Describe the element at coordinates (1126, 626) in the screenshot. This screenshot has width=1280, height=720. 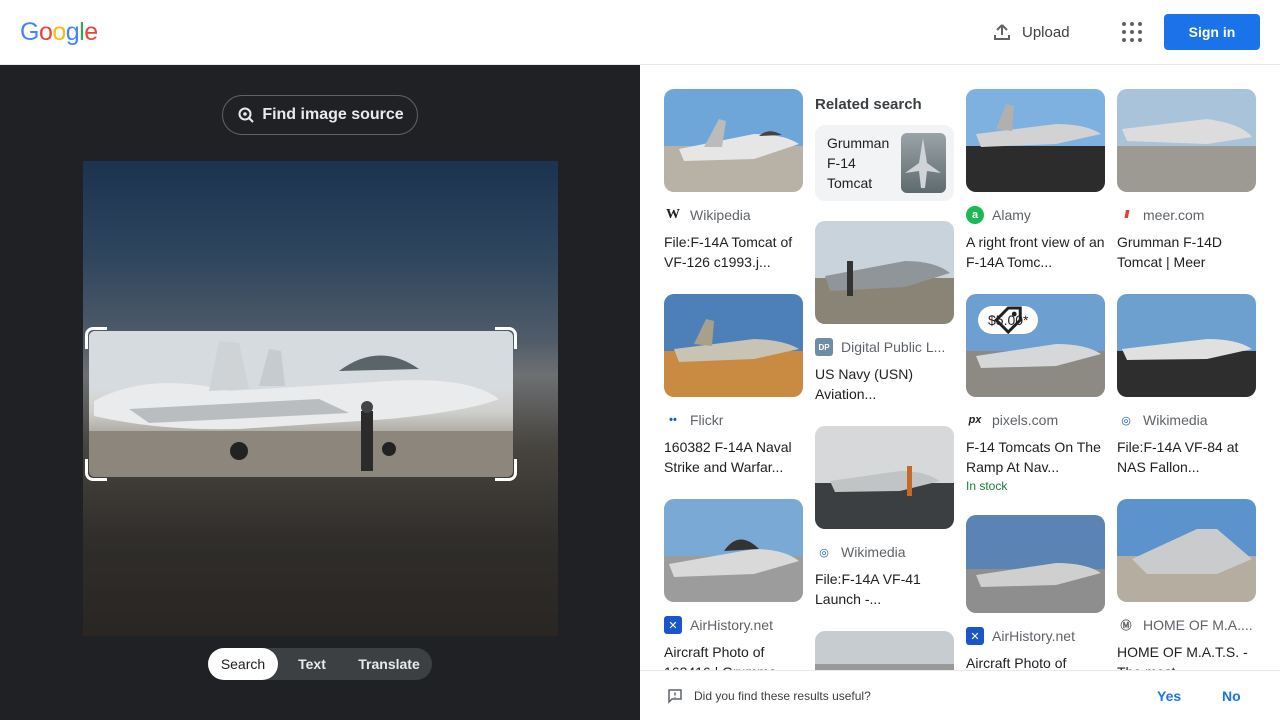
I see `mats-icon: Ⓜ` at that location.